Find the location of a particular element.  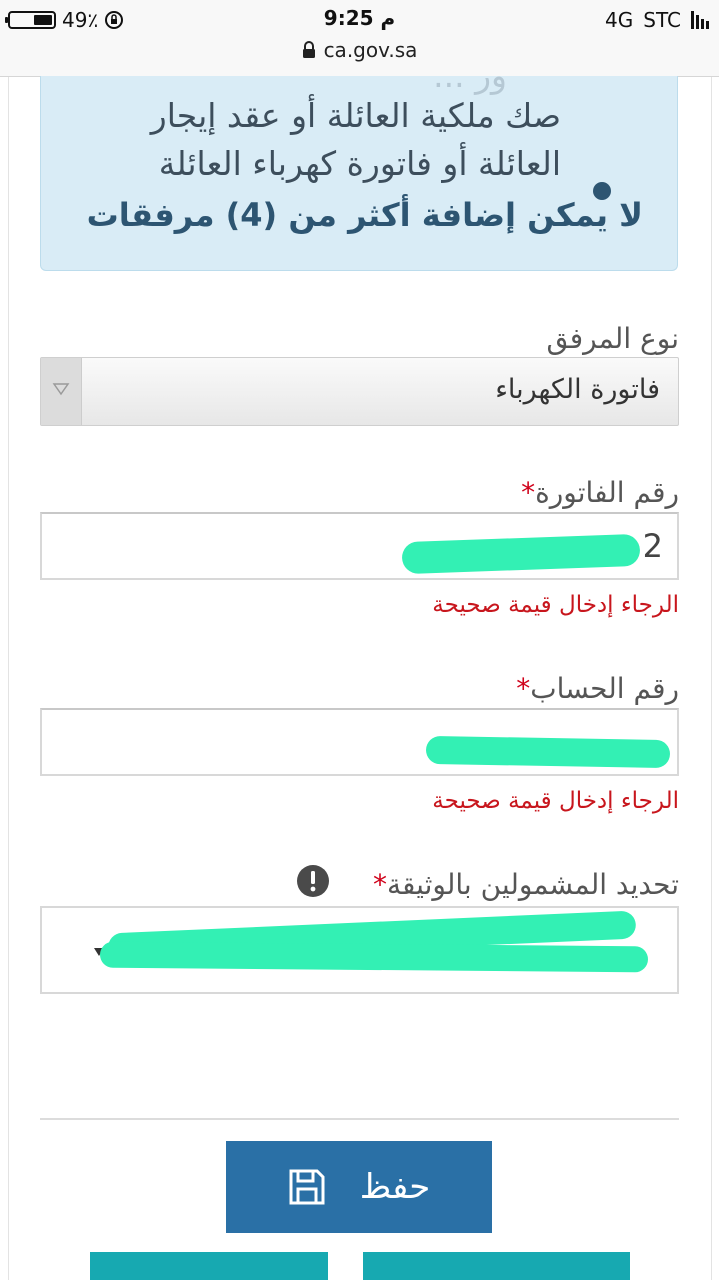

chevron-down-icon is located at coordinates (61, 389).